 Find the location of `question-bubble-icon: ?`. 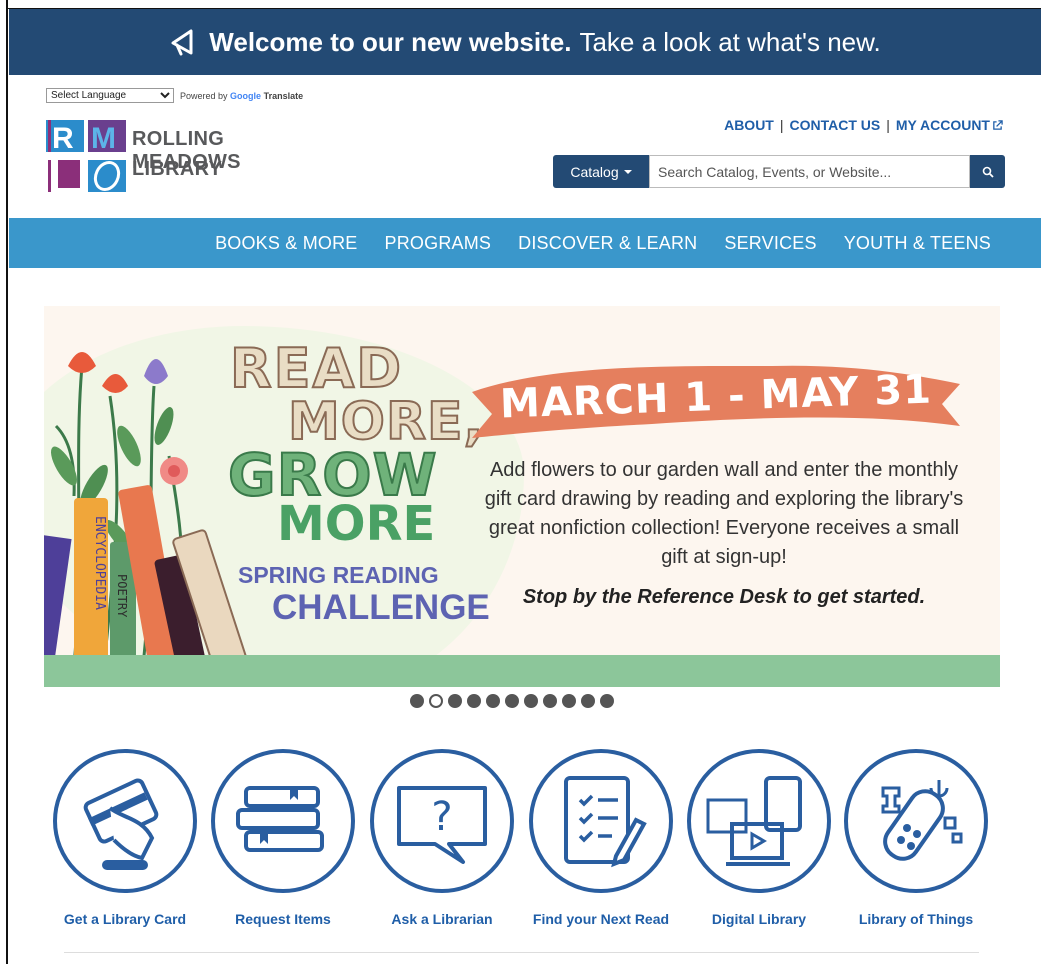

question-bubble-icon: ? is located at coordinates (442, 821).